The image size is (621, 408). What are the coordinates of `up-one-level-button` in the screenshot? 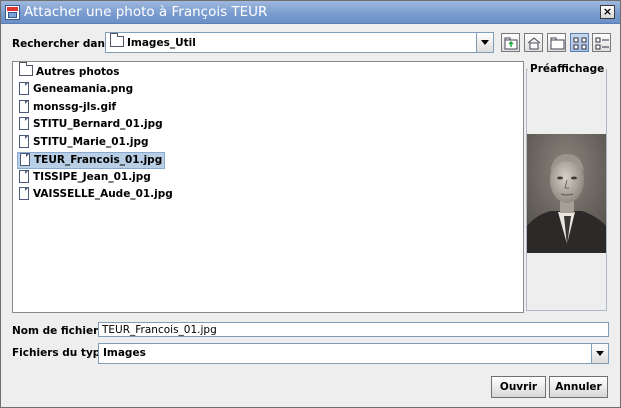 It's located at (510, 42).